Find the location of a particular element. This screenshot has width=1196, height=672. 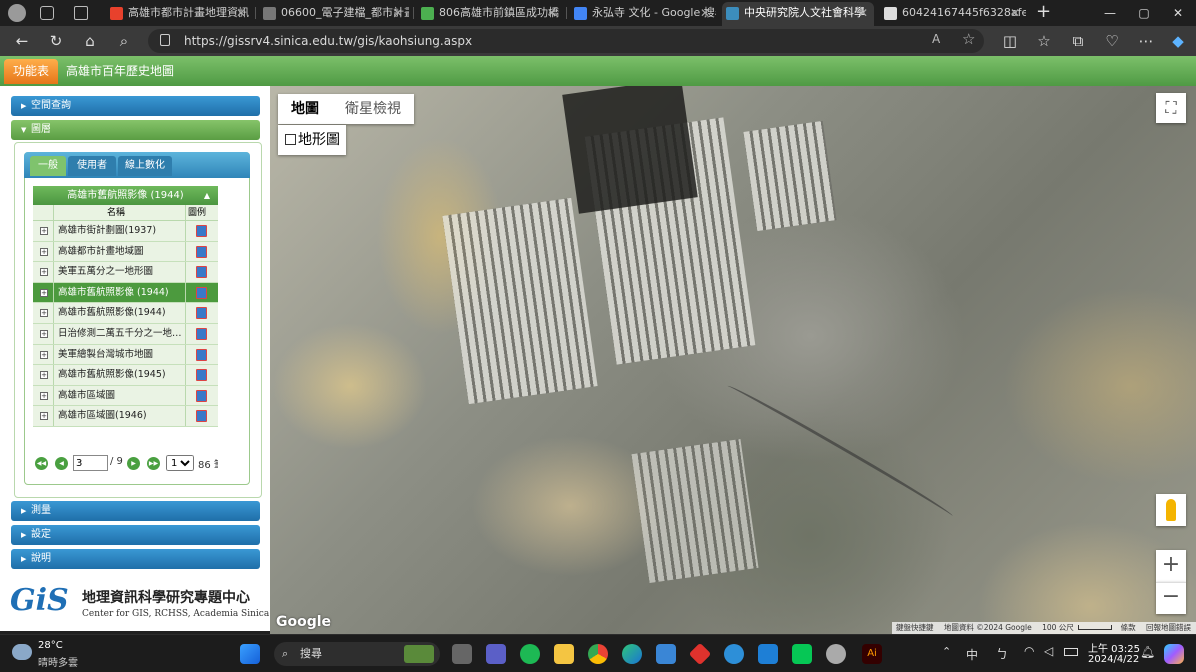

edge-icon is located at coordinates (632, 654).